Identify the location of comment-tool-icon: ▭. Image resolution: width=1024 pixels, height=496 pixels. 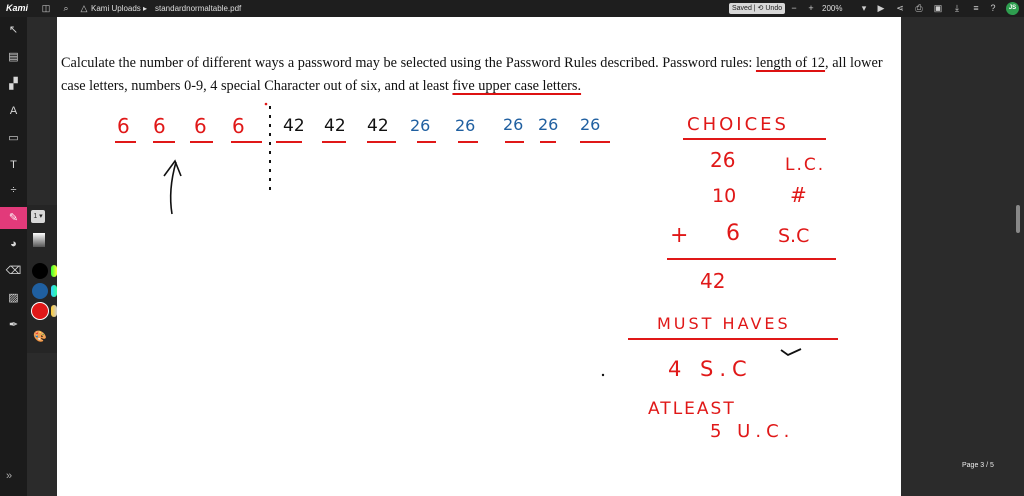
(13, 138).